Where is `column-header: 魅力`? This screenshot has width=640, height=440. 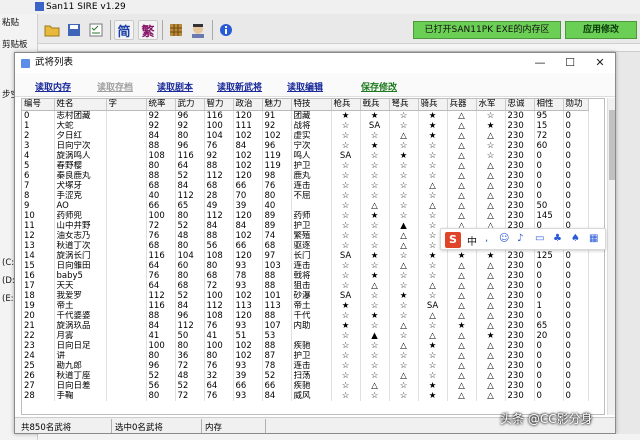
column-header: 魅力 is located at coordinates (277, 105).